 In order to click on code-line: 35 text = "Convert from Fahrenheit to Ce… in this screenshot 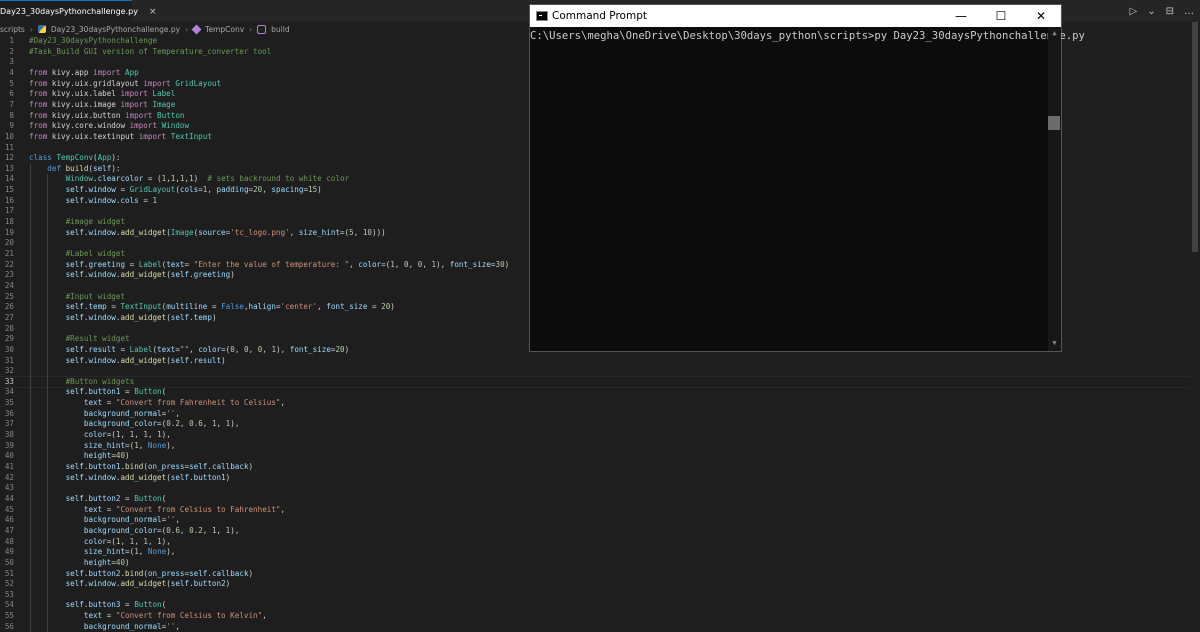, I will do `click(595, 403)`.